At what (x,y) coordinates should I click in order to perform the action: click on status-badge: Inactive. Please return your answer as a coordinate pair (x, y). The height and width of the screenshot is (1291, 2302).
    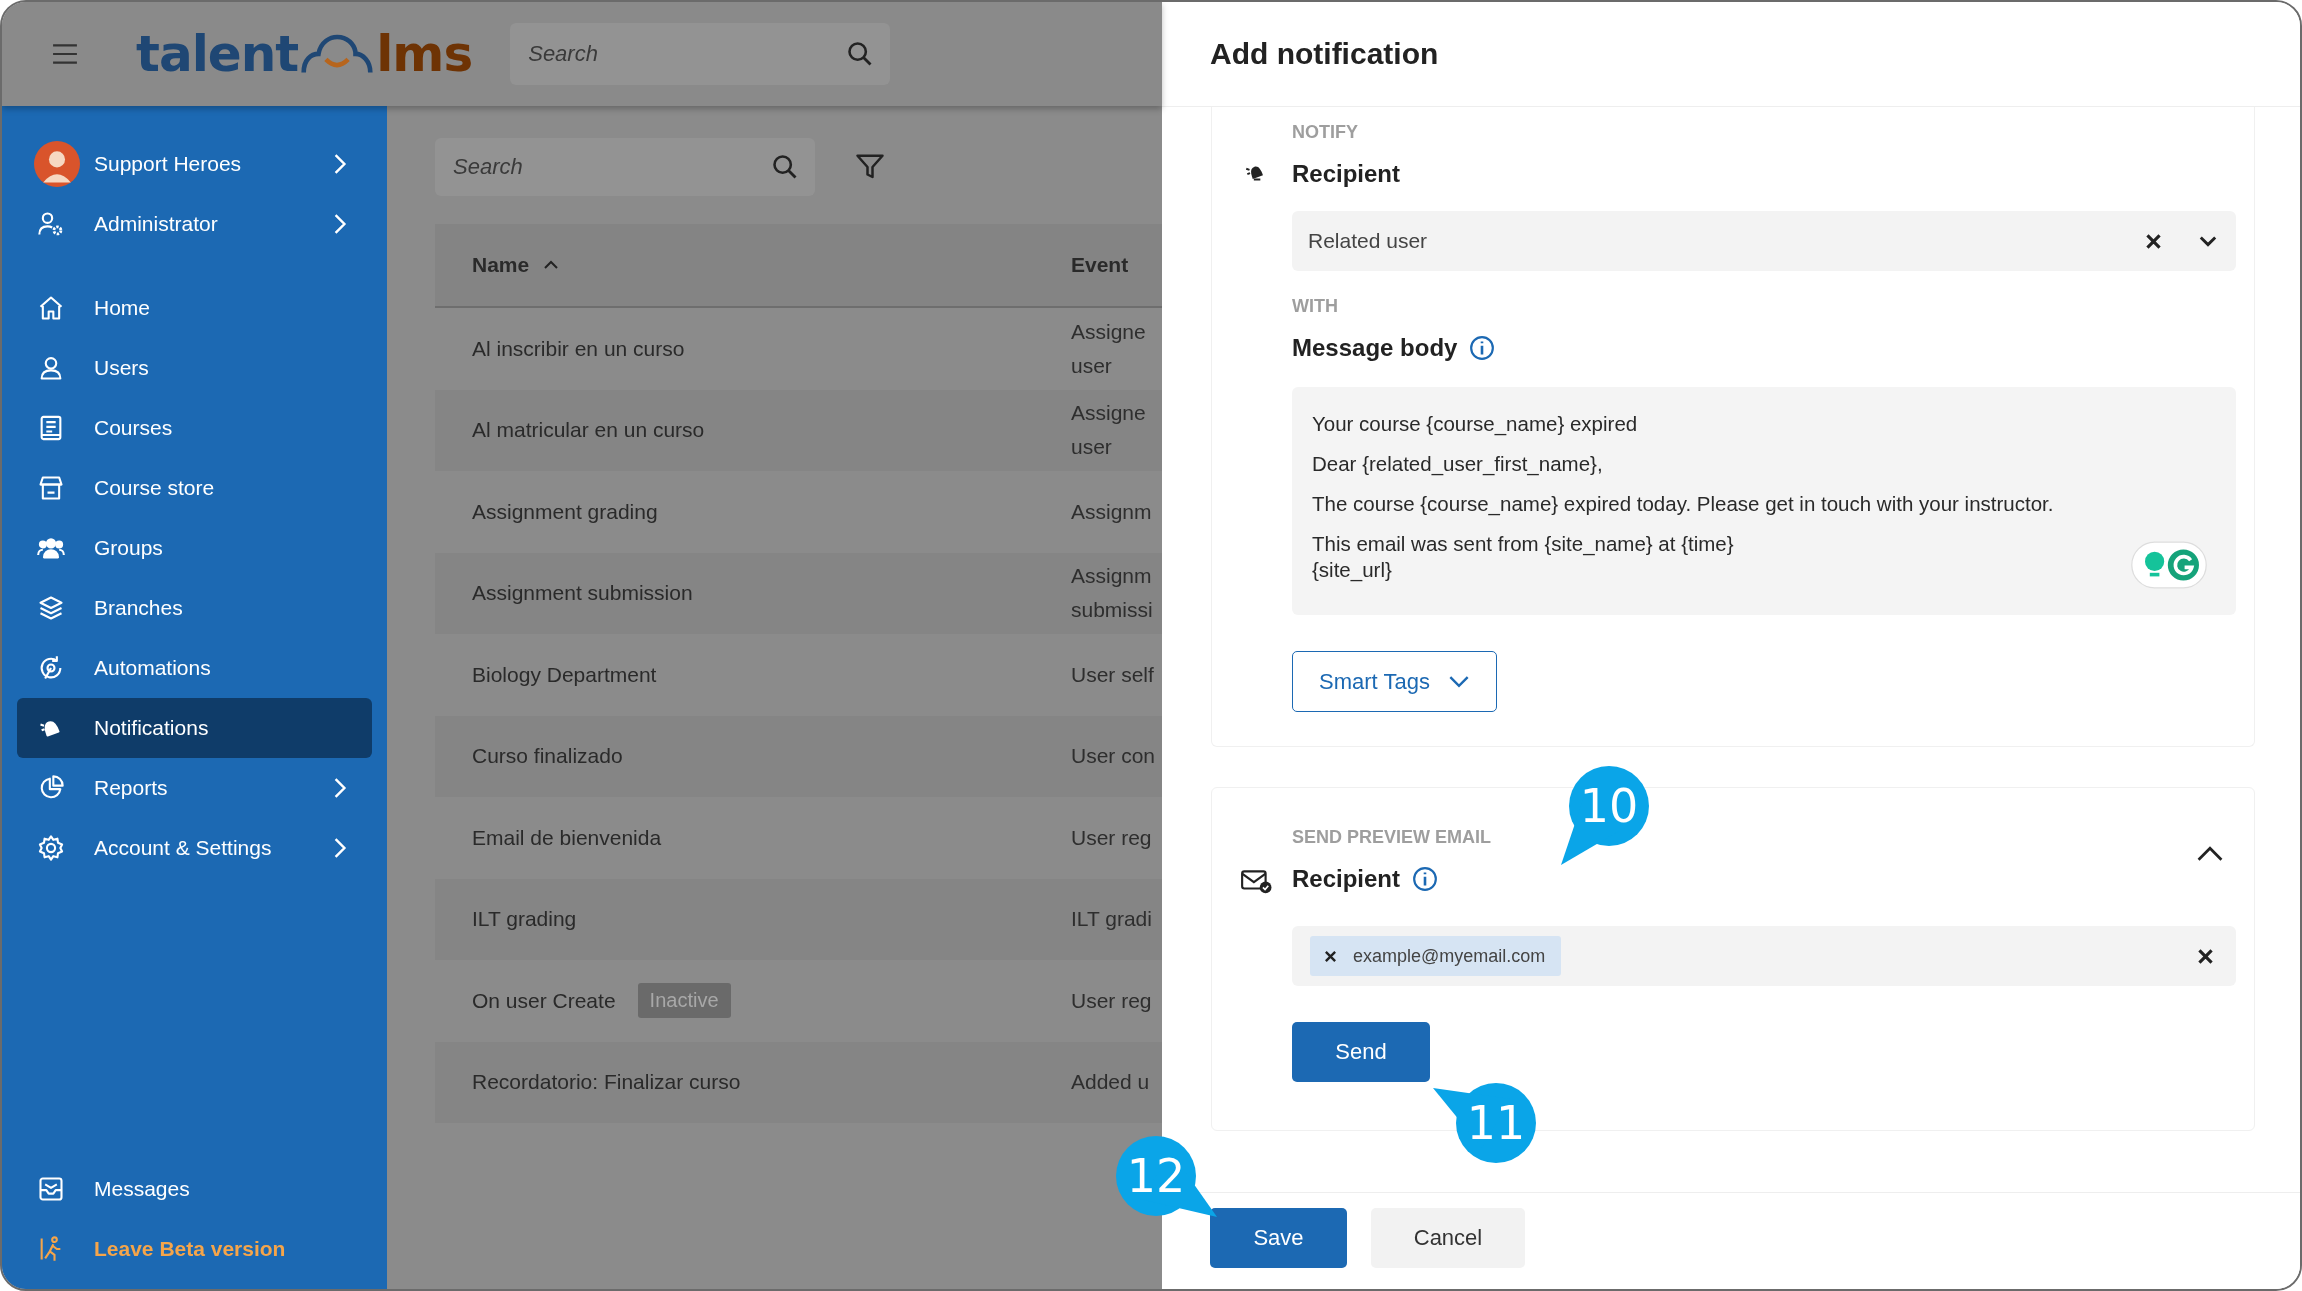
    Looking at the image, I should click on (684, 1001).